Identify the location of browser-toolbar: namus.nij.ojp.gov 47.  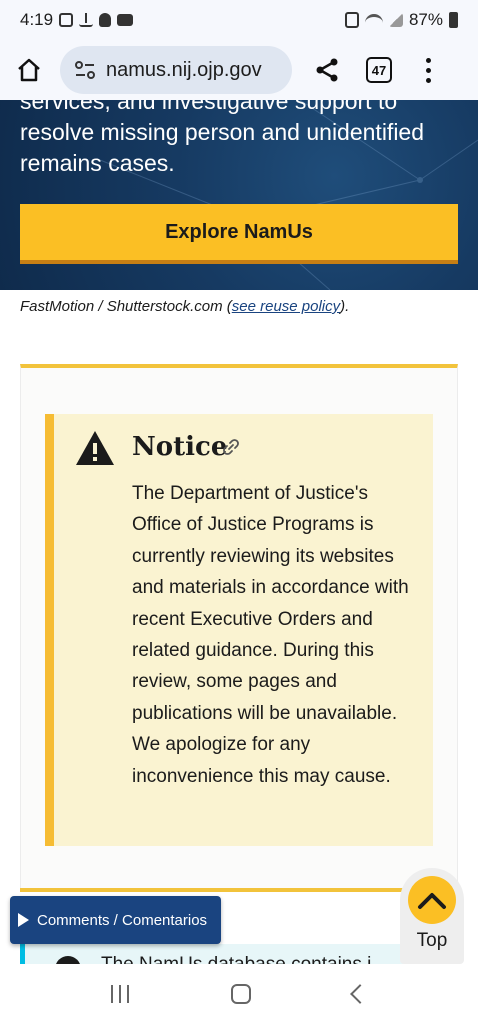
(239, 70).